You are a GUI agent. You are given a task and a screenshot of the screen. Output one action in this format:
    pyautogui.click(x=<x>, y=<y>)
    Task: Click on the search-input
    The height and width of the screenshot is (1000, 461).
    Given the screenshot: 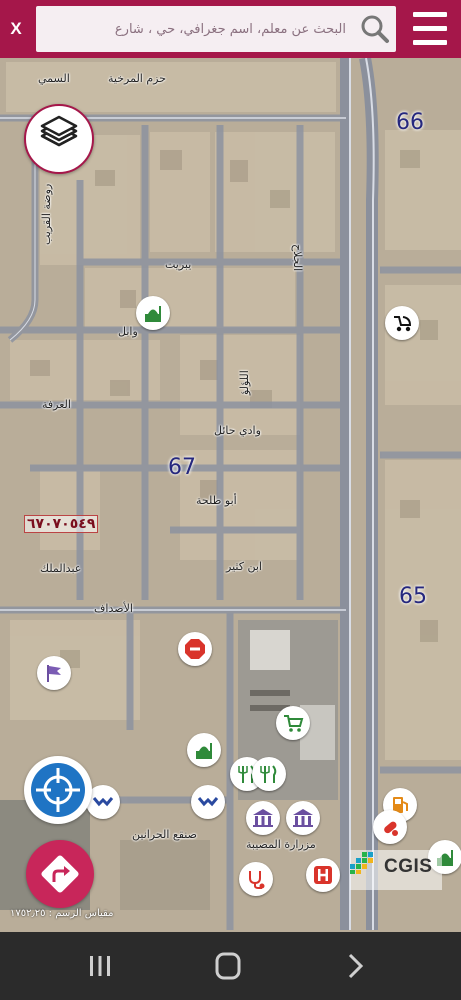 What is the action you would take?
    pyautogui.click(x=196, y=29)
    